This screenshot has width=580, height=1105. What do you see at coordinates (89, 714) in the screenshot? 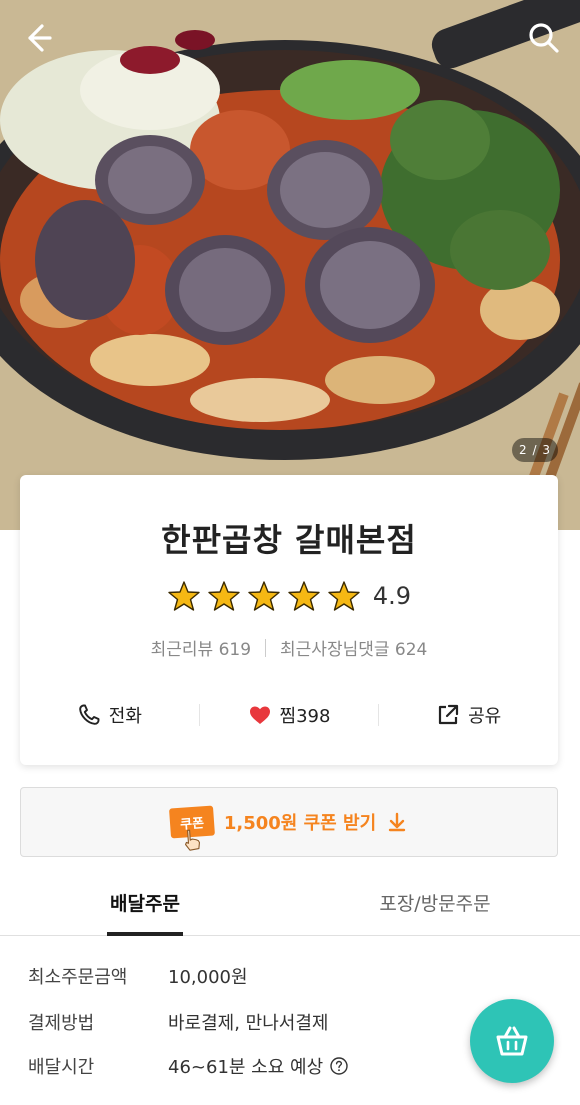
I see `phone-icon` at bounding box center [89, 714].